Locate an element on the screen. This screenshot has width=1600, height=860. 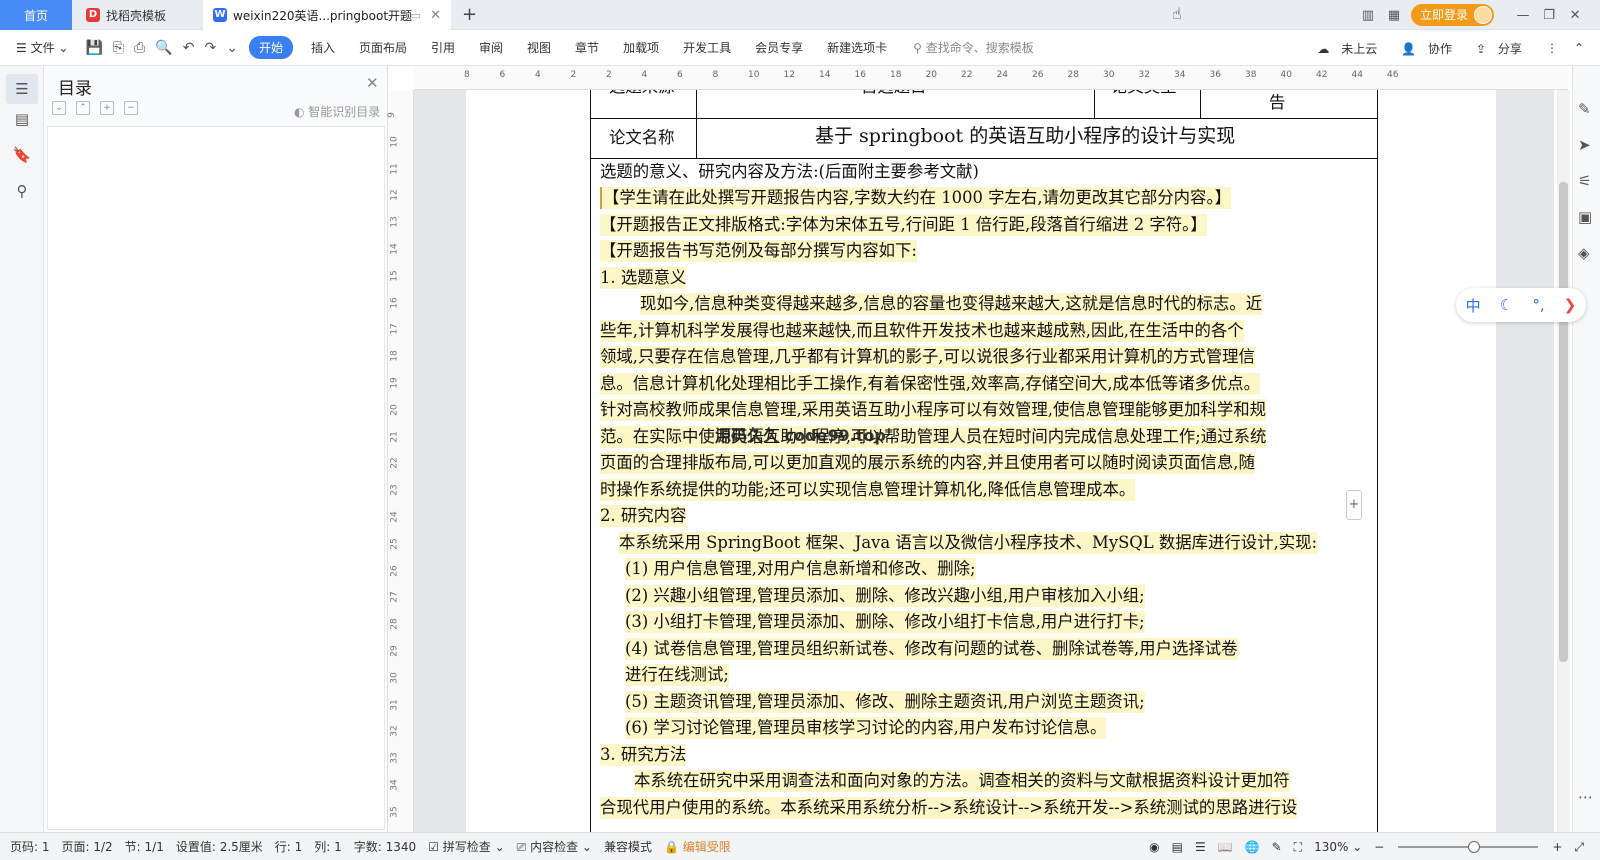
vertical-scrollbar is located at coordinates (1563, 461).